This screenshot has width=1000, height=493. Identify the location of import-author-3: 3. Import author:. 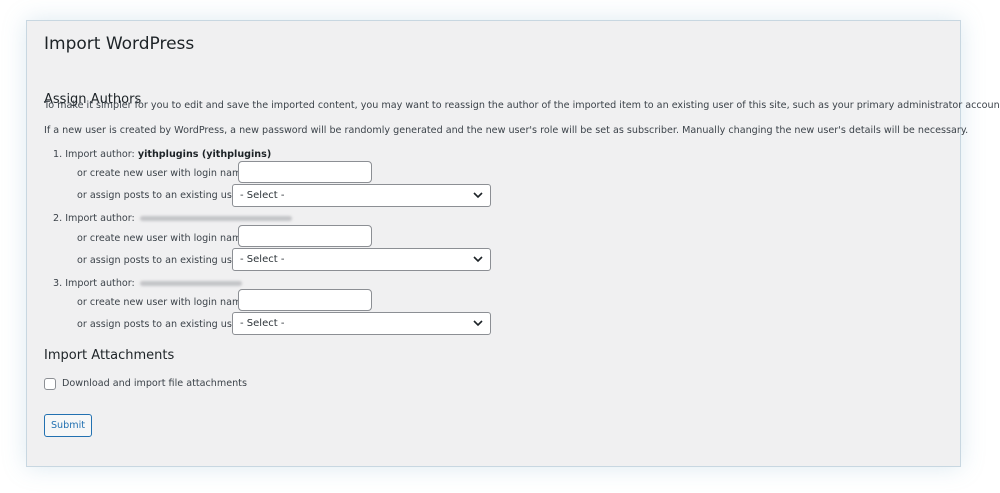
(147, 283).